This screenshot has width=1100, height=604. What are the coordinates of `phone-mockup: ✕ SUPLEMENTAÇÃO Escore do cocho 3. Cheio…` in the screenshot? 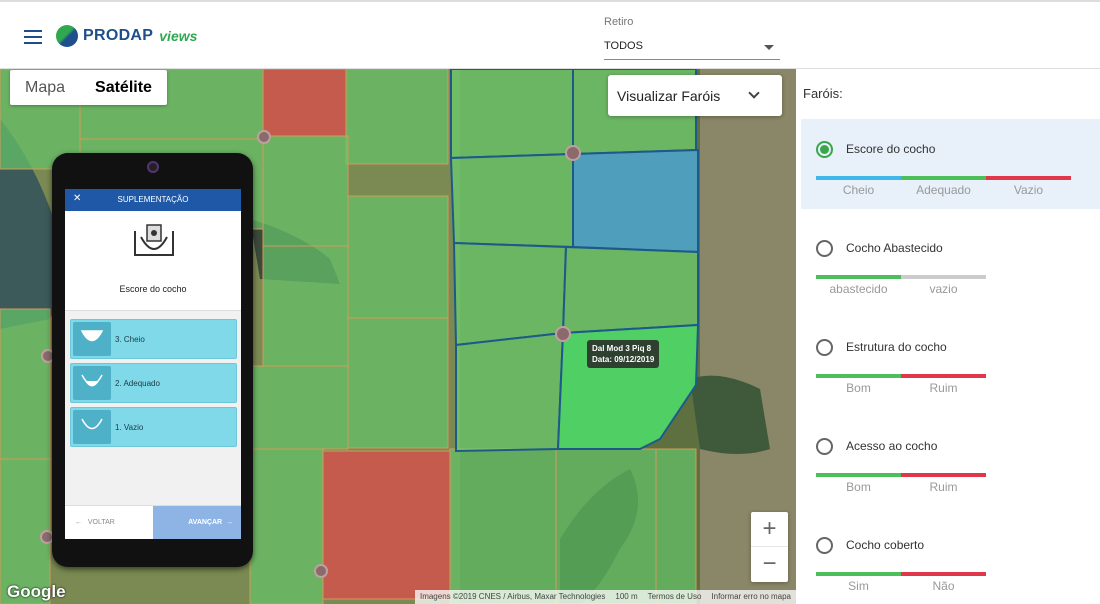 It's located at (152, 360).